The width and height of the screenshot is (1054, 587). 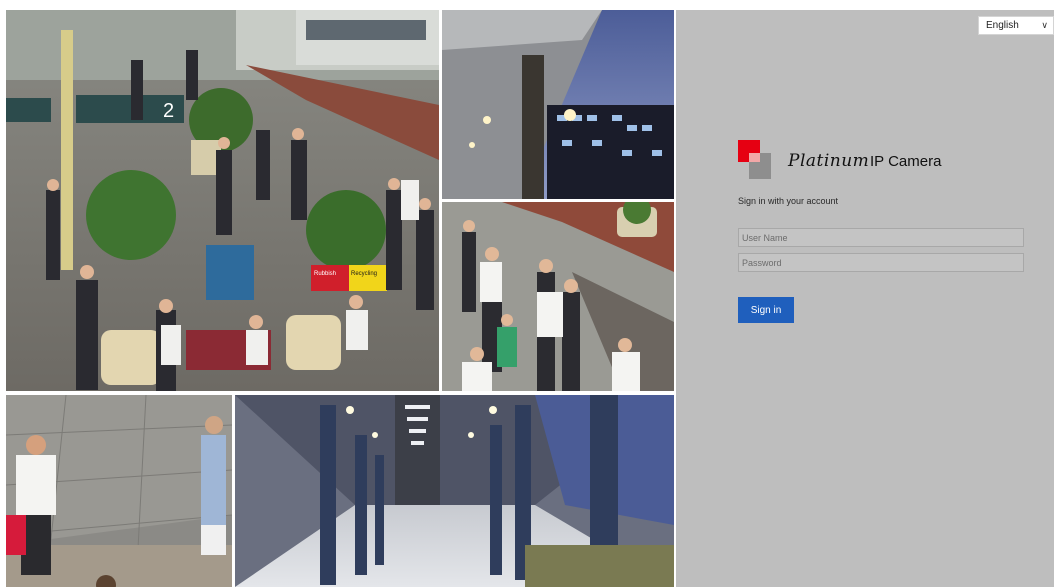 What do you see at coordinates (756, 160) in the screenshot?
I see `platinum-logo-icon` at bounding box center [756, 160].